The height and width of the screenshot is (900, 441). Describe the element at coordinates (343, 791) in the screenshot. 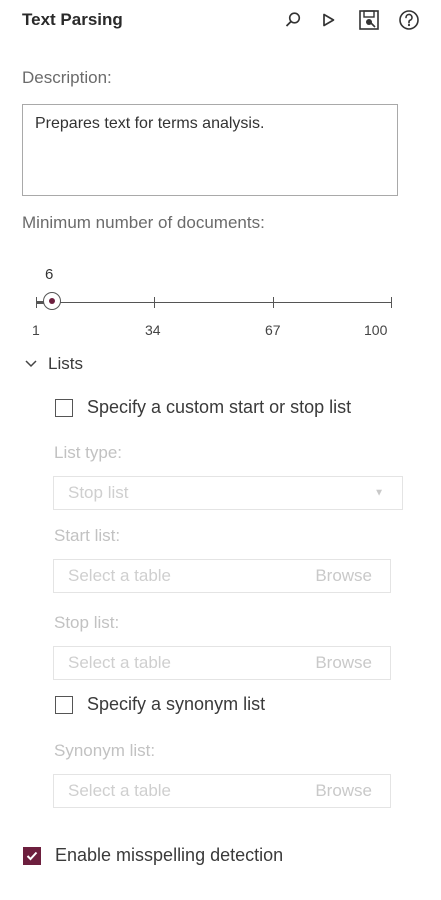

I see `synonym-list-browse-button: Browse` at that location.